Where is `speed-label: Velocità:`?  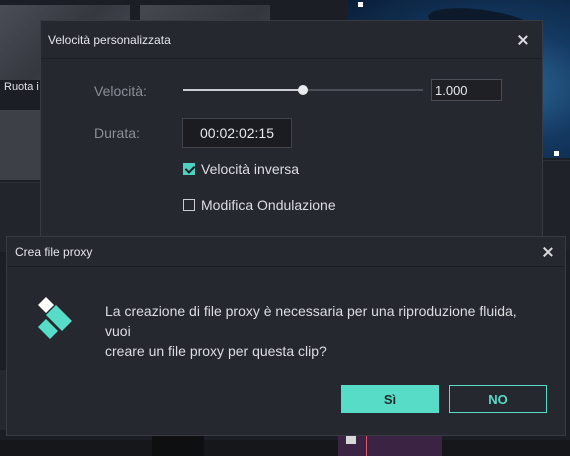 speed-label: Velocità: is located at coordinates (120, 91).